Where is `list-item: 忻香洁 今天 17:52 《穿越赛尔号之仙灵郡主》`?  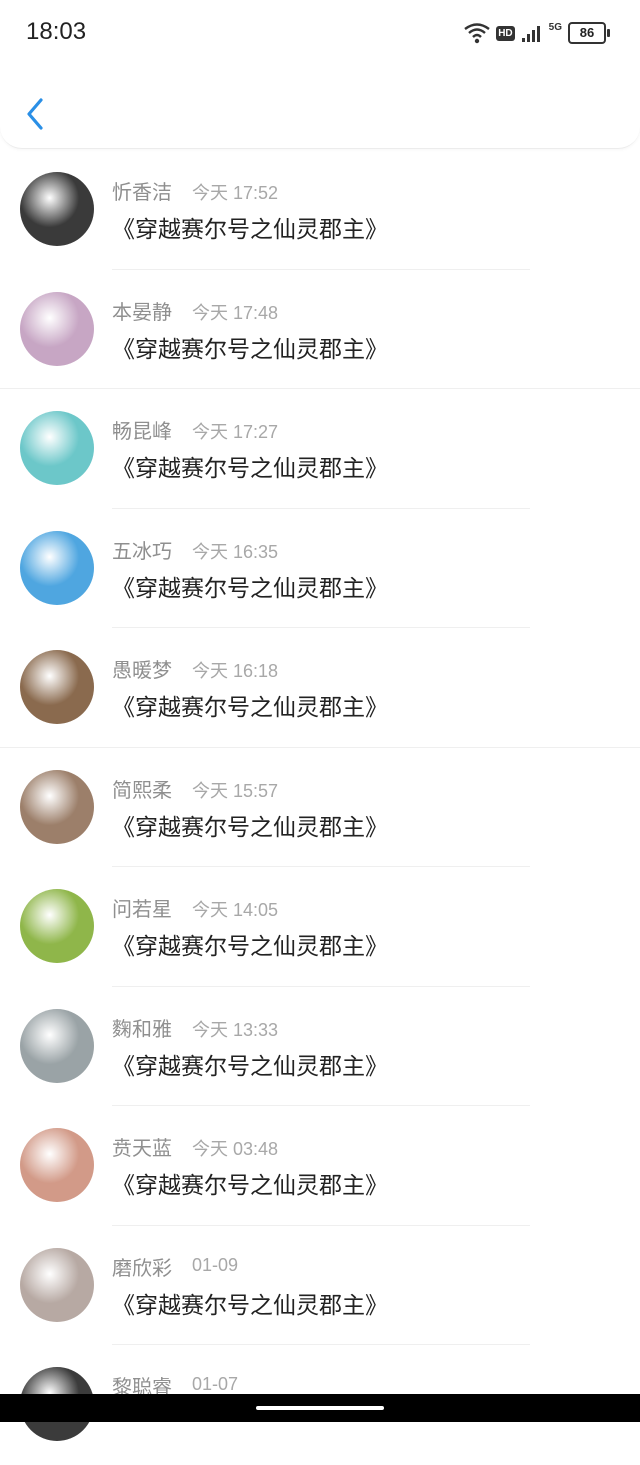 list-item: 忻香洁 今天 17:52 《穿越赛尔号之仙灵郡主》 is located at coordinates (320, 210).